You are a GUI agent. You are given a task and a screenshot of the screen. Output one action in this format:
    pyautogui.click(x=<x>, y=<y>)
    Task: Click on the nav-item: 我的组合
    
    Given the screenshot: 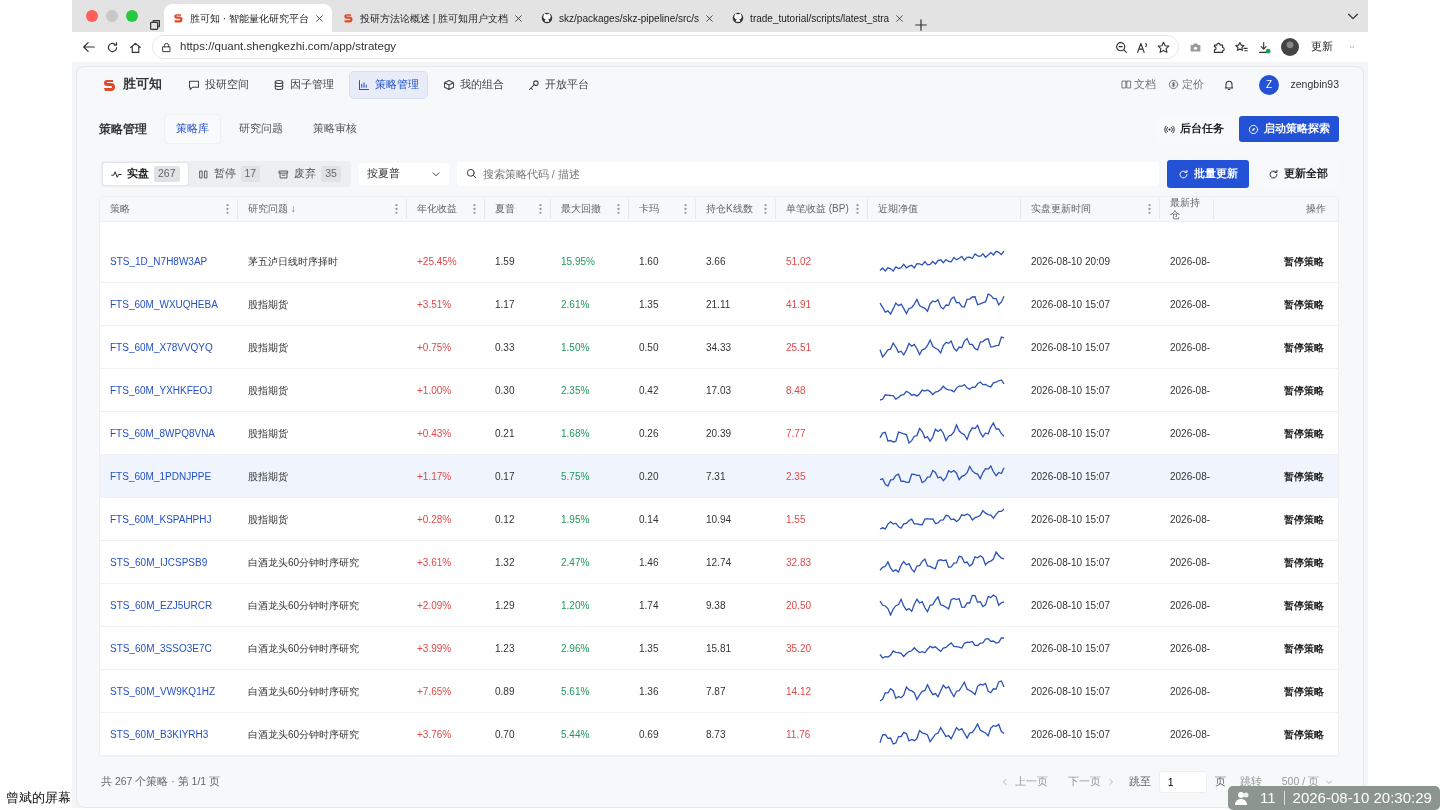 What is the action you would take?
    pyautogui.click(x=473, y=84)
    